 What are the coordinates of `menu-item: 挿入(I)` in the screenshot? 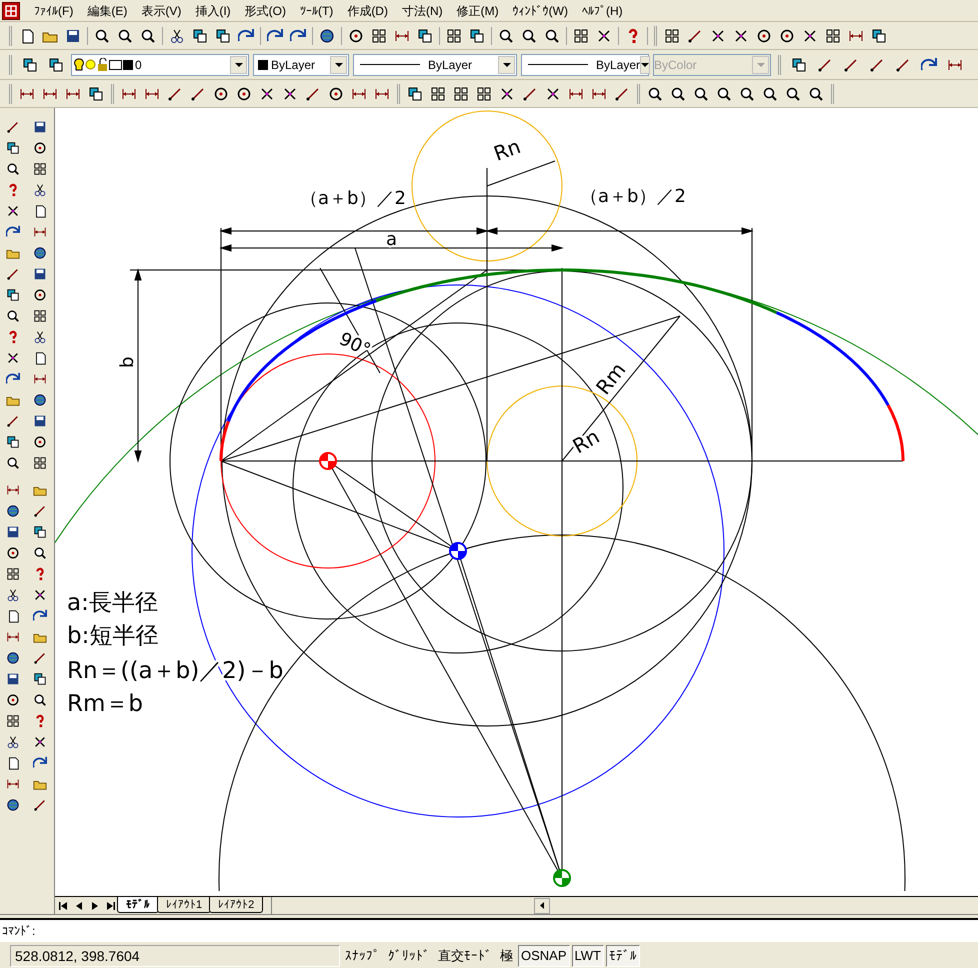 It's located at (213, 11).